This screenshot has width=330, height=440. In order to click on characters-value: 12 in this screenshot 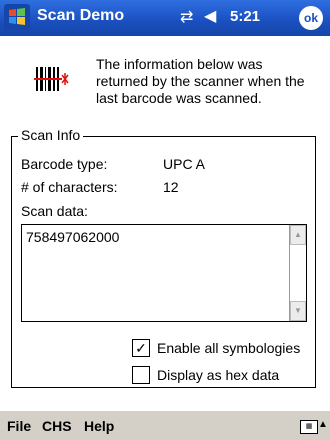, I will do `click(171, 187)`.